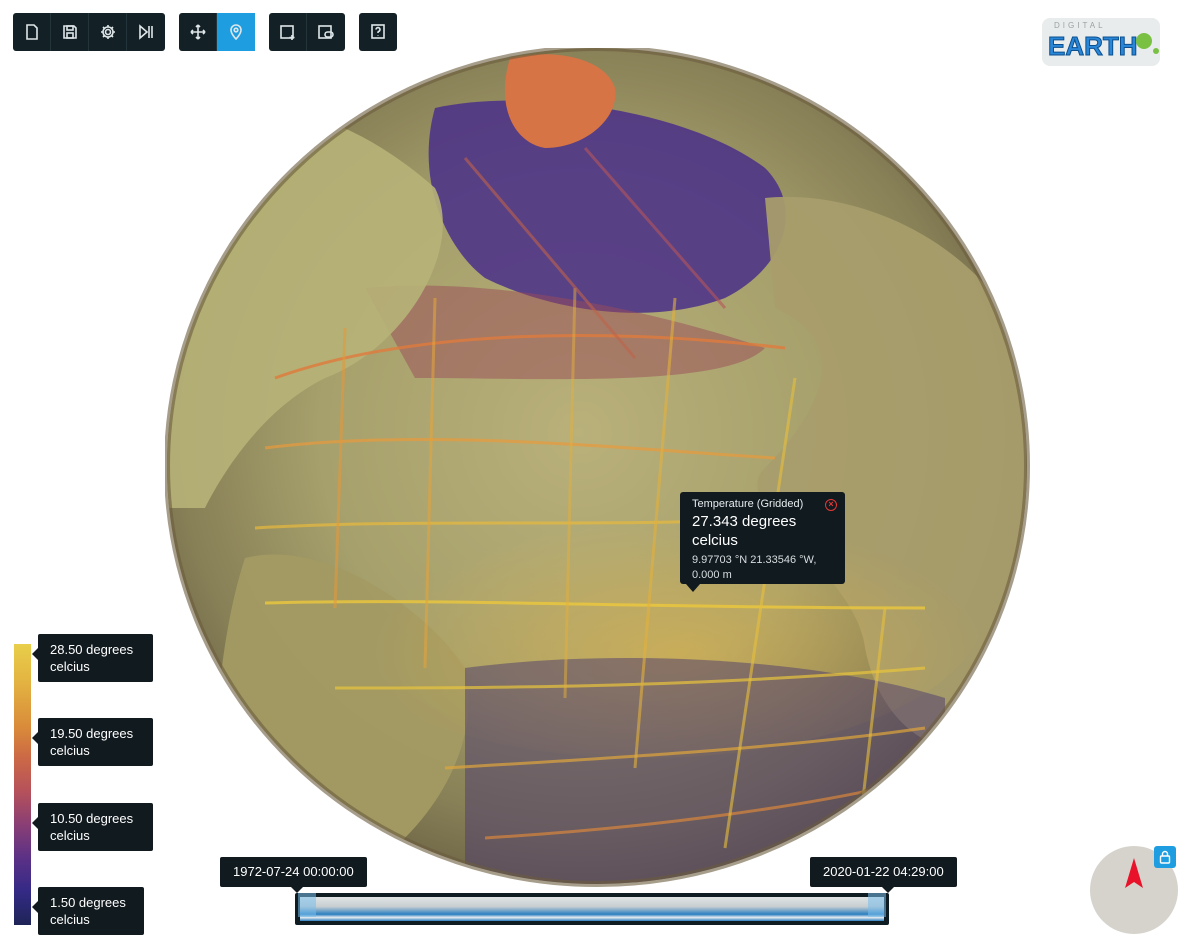 This screenshot has width=1180, height=939. I want to click on save-icon, so click(69, 32).